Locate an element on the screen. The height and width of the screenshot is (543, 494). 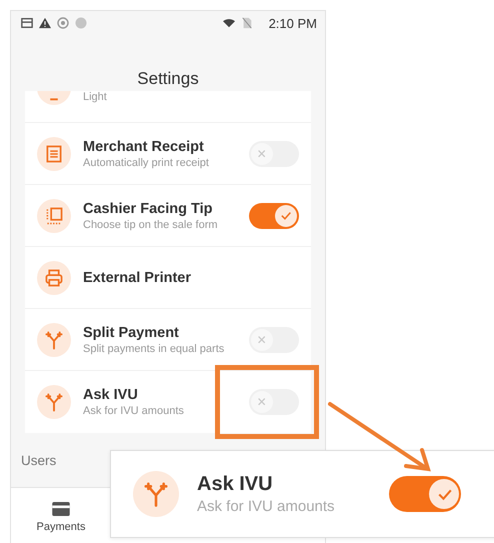
setting-title: Cashier Facing Tip is located at coordinates (148, 208).